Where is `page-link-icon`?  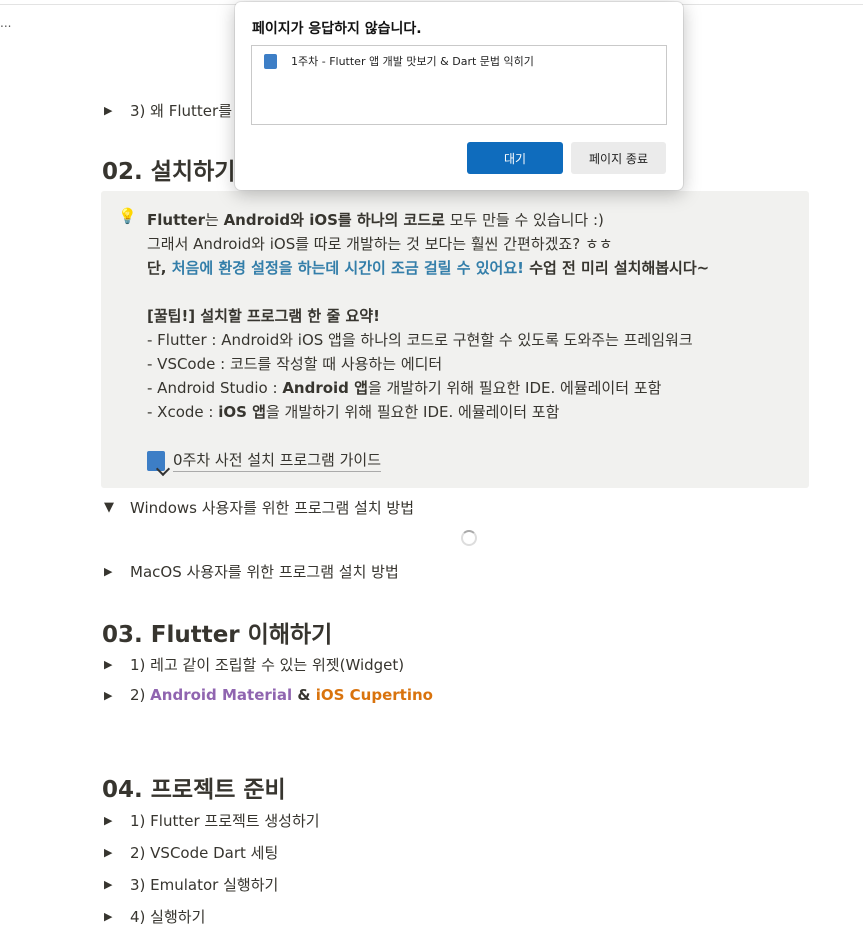
page-link-icon is located at coordinates (156, 460).